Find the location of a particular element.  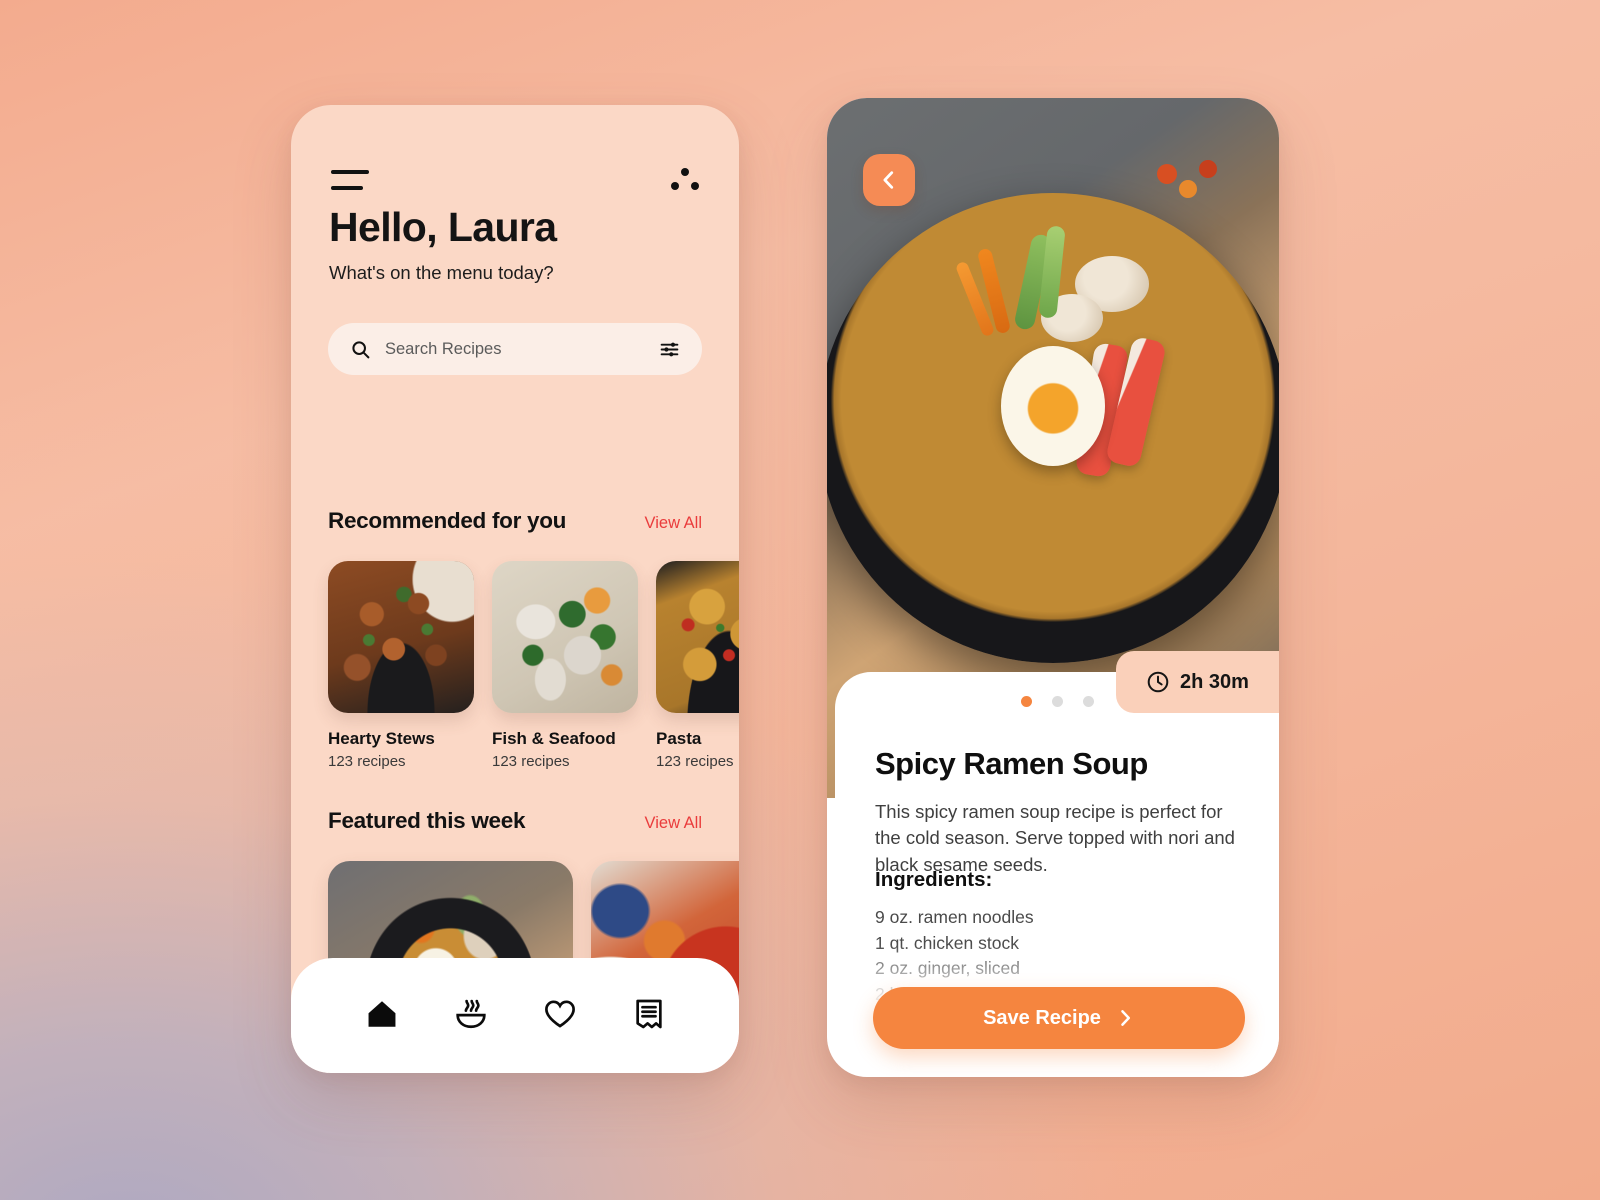

category-title: Hearty Stews is located at coordinates (381, 738).